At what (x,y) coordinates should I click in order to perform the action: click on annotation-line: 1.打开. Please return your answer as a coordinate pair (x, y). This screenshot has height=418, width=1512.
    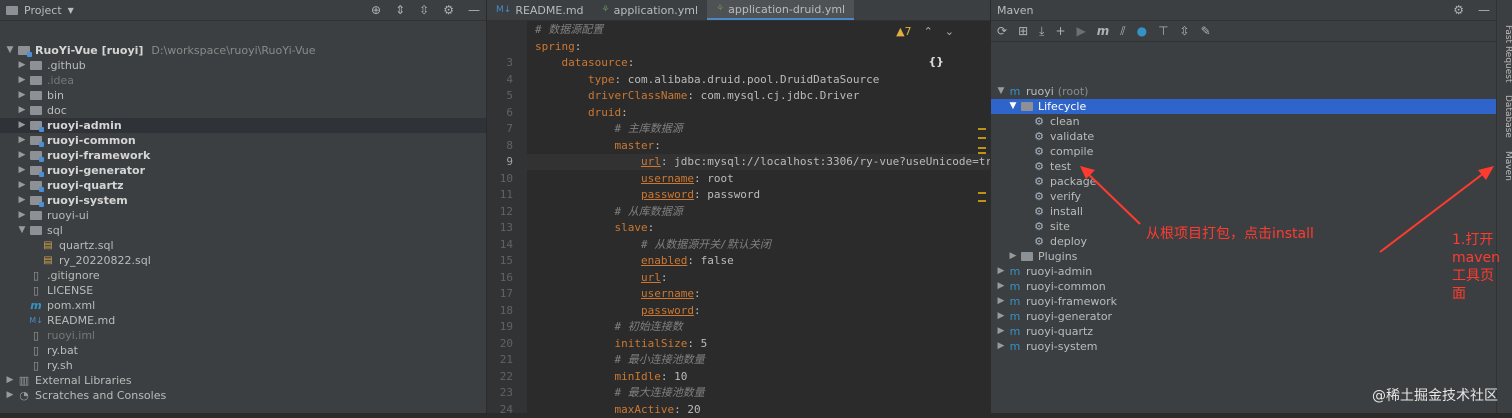
    Looking at the image, I should click on (1473, 240).